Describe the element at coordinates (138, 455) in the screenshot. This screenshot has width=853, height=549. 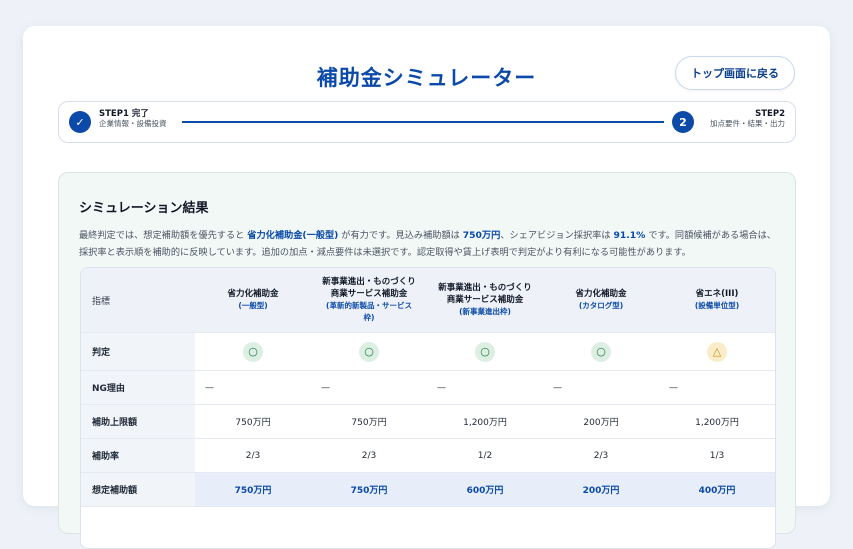
I see `row-label: 補助率` at that location.